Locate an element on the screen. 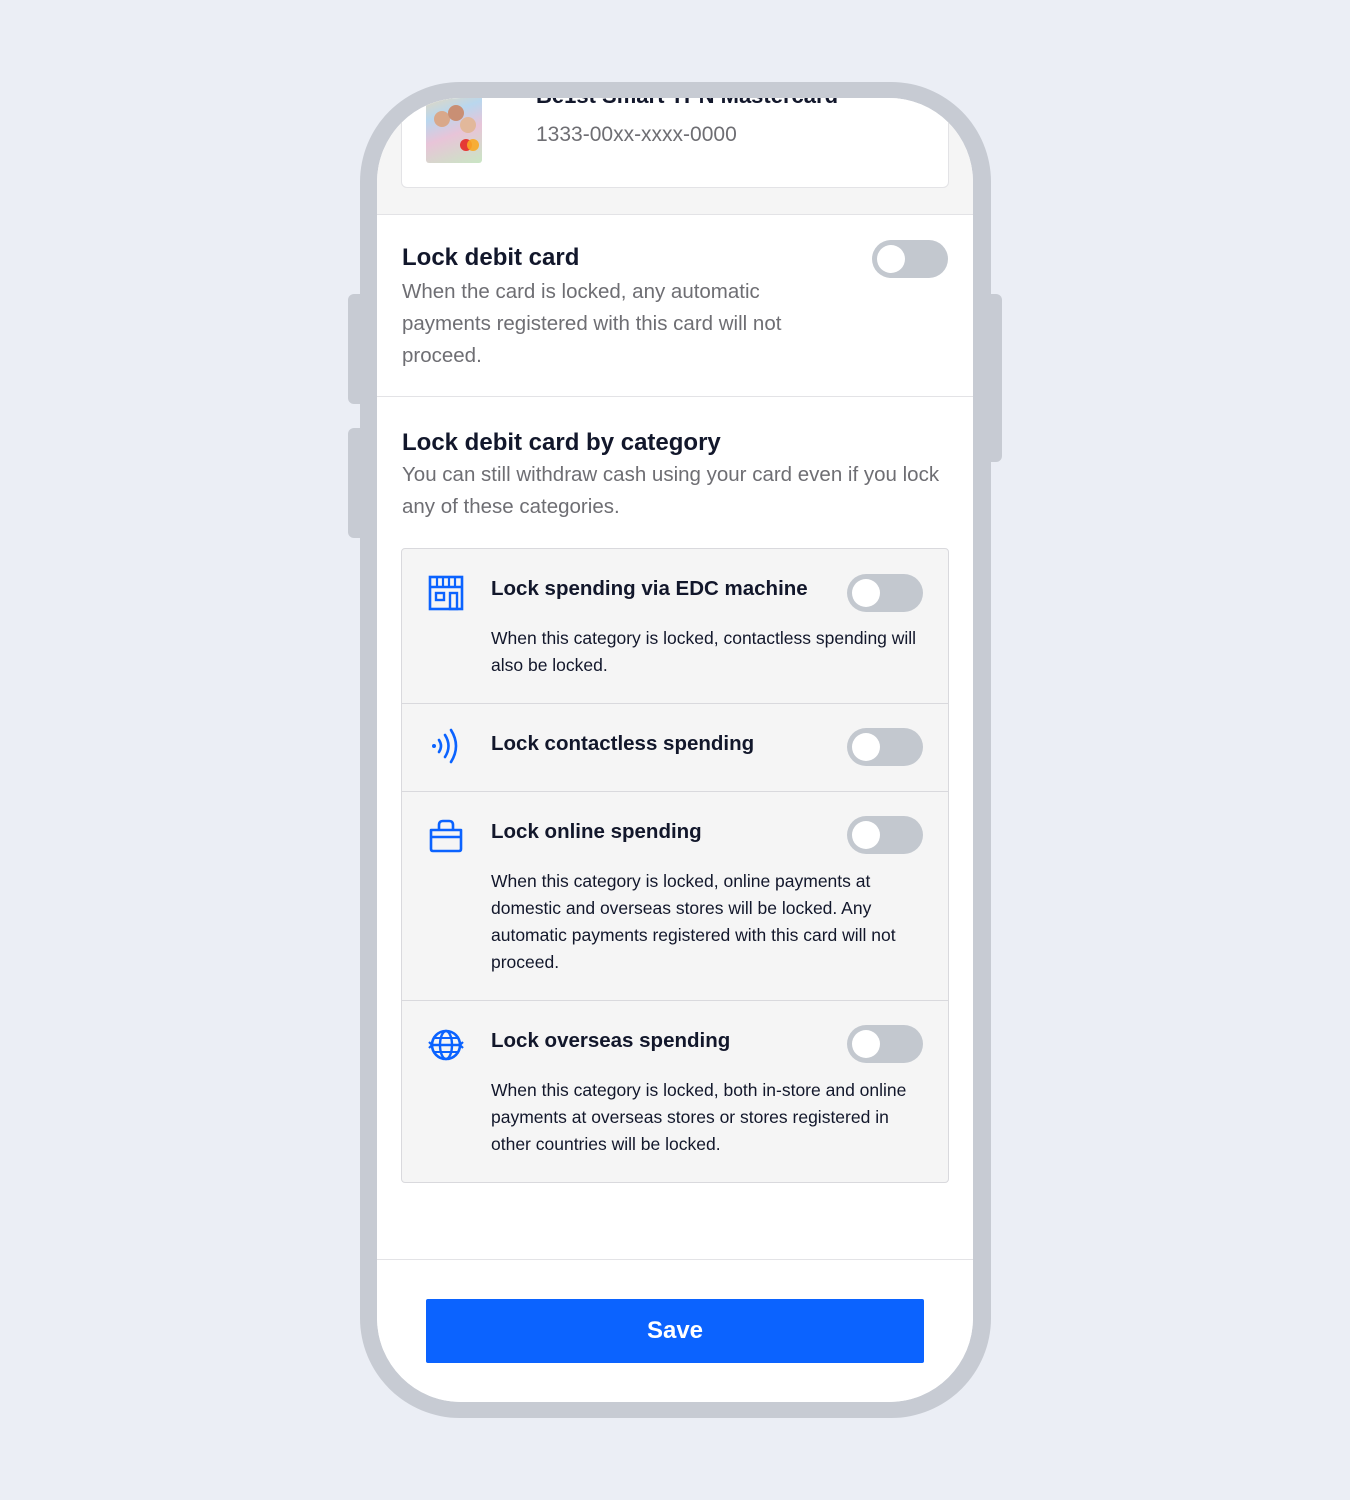  category-title: Lock spending via EDC machine is located at coordinates (649, 588).